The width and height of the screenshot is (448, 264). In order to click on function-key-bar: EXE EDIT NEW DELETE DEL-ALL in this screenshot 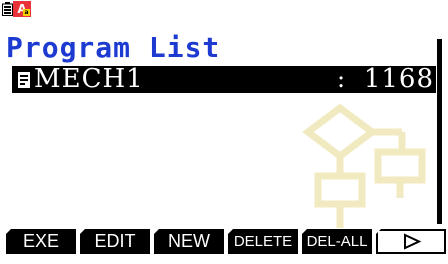, I will do `click(224, 241)`.